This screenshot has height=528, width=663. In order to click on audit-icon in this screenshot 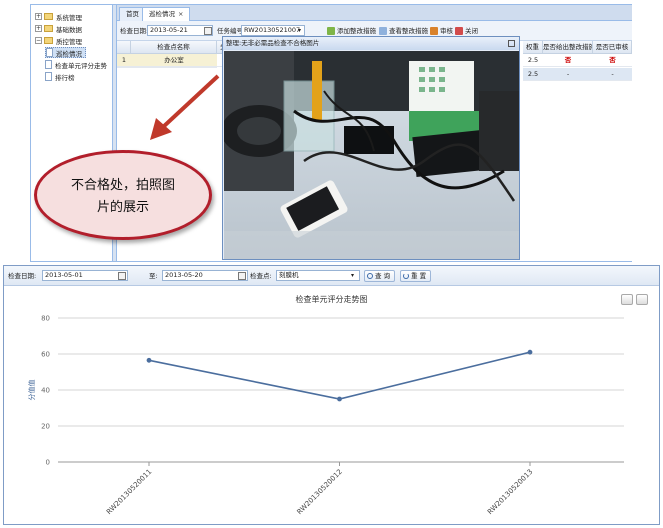, I will do `click(434, 31)`.